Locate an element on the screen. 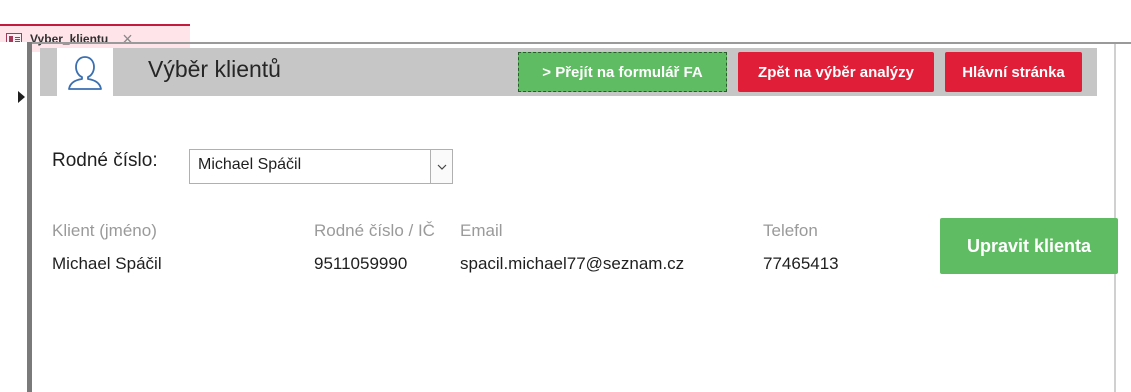  client-name-value: Michael Spáčil is located at coordinates (107, 263).